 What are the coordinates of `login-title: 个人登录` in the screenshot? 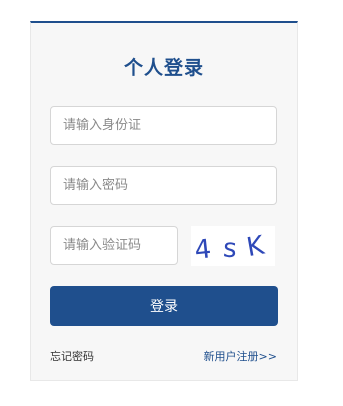 It's located at (163, 68).